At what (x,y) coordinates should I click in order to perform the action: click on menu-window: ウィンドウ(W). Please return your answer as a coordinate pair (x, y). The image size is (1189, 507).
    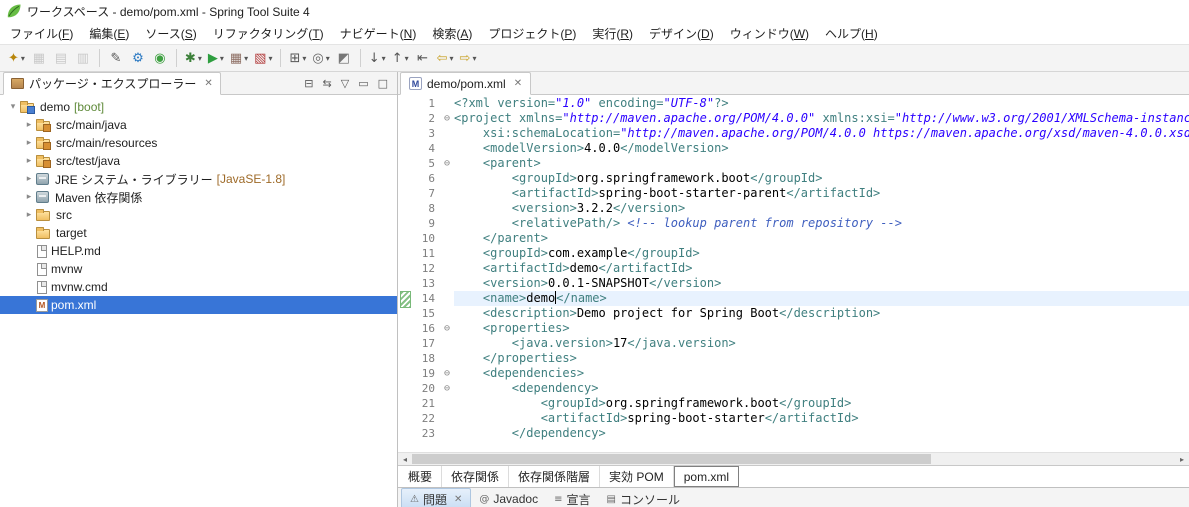
    Looking at the image, I should click on (769, 33).